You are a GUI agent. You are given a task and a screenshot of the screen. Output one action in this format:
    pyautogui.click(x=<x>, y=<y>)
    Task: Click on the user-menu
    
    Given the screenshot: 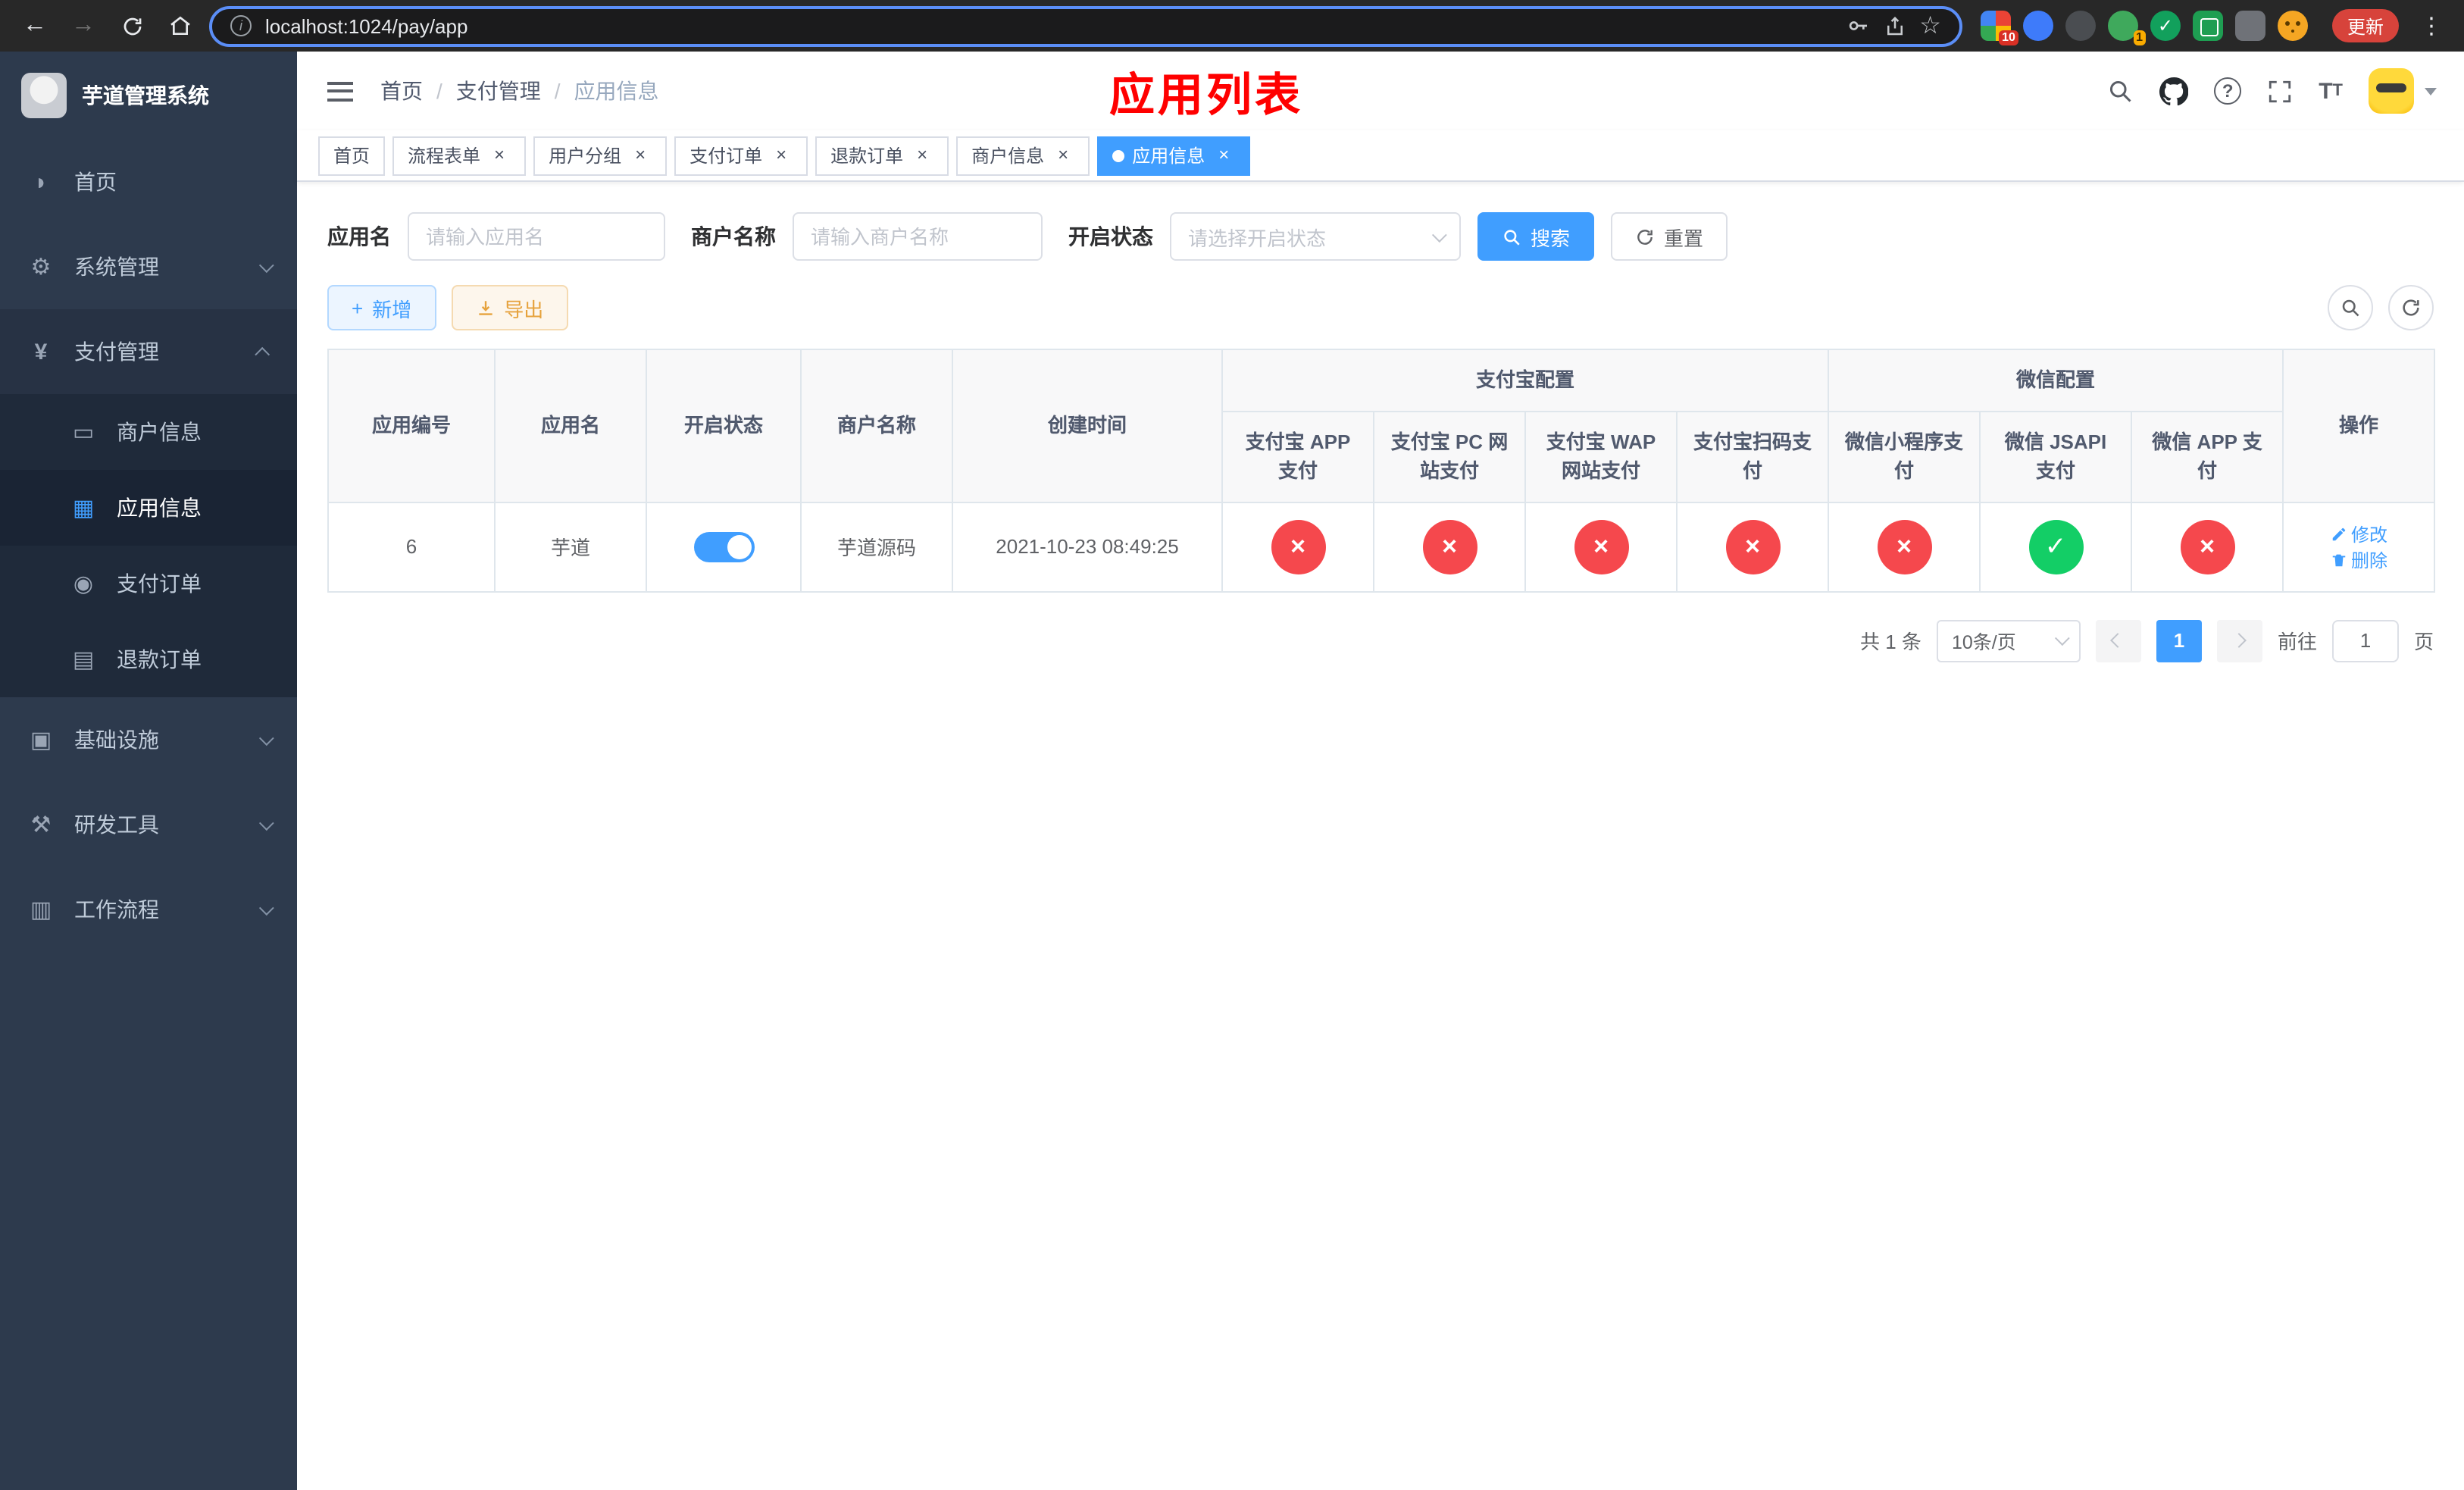 What is the action you would take?
    pyautogui.click(x=2403, y=91)
    